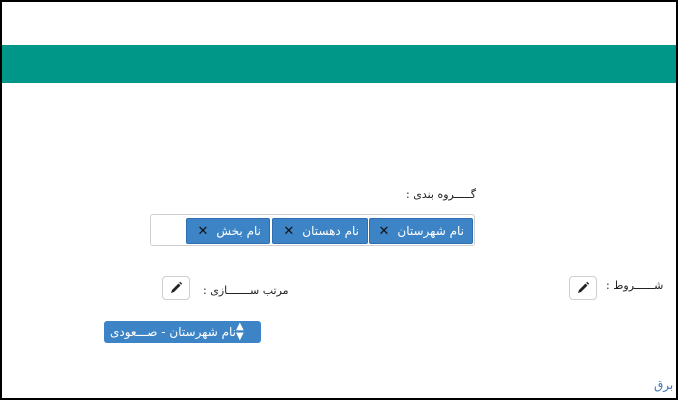  I want to click on grouping-tags-field: نام شهرستان ✕ نام دهستان ✕ نام بخش ✕, so click(312, 230).